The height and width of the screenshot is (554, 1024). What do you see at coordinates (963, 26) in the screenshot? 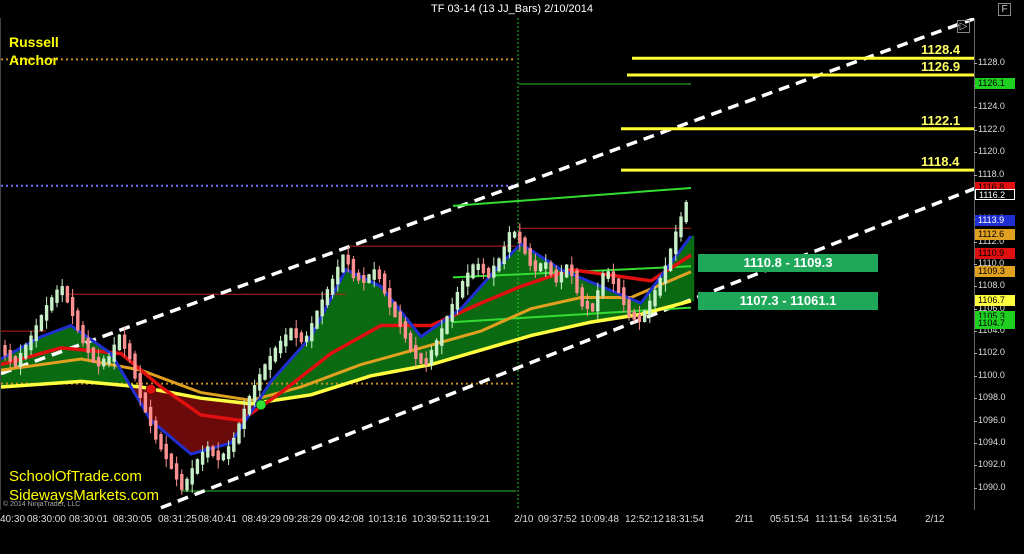
I see `collapse-panel-button: ▷` at bounding box center [963, 26].